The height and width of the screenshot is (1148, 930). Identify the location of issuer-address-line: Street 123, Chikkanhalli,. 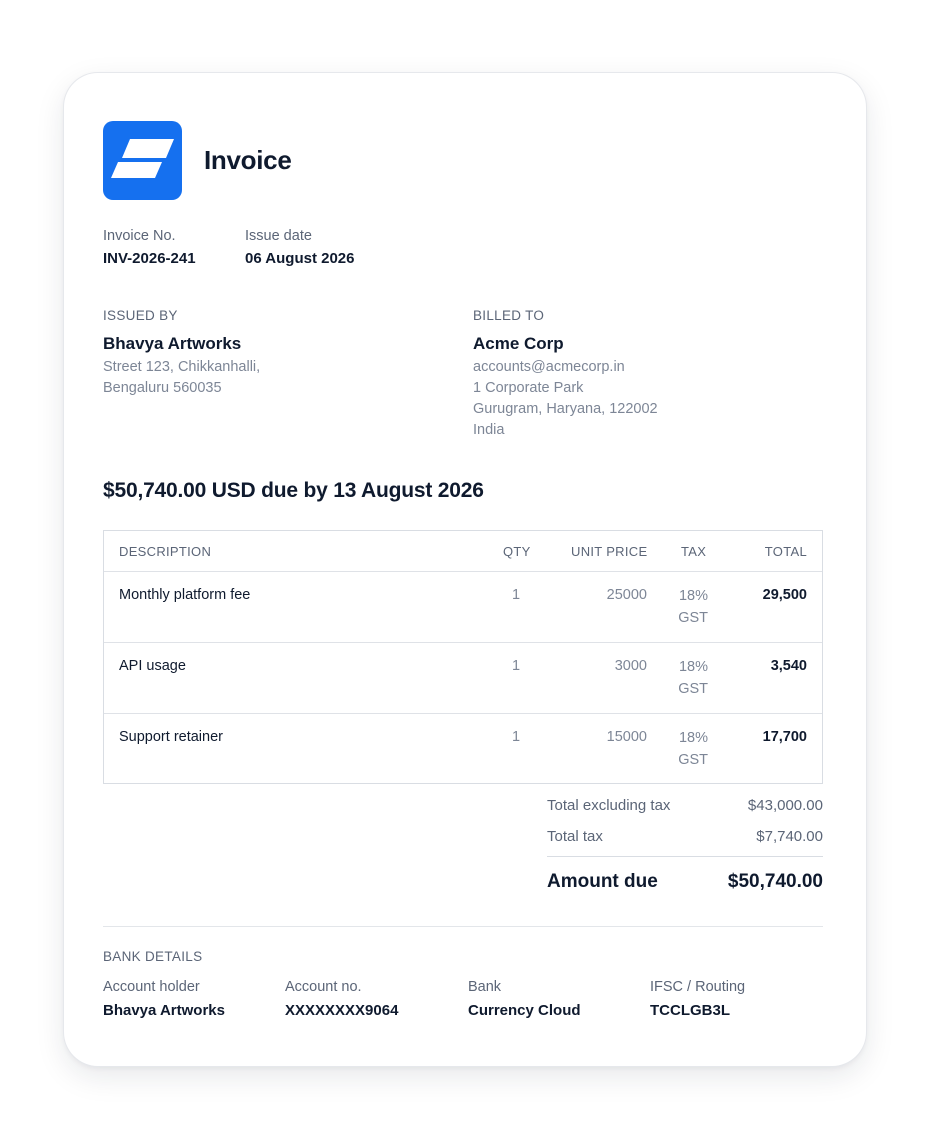
(182, 367).